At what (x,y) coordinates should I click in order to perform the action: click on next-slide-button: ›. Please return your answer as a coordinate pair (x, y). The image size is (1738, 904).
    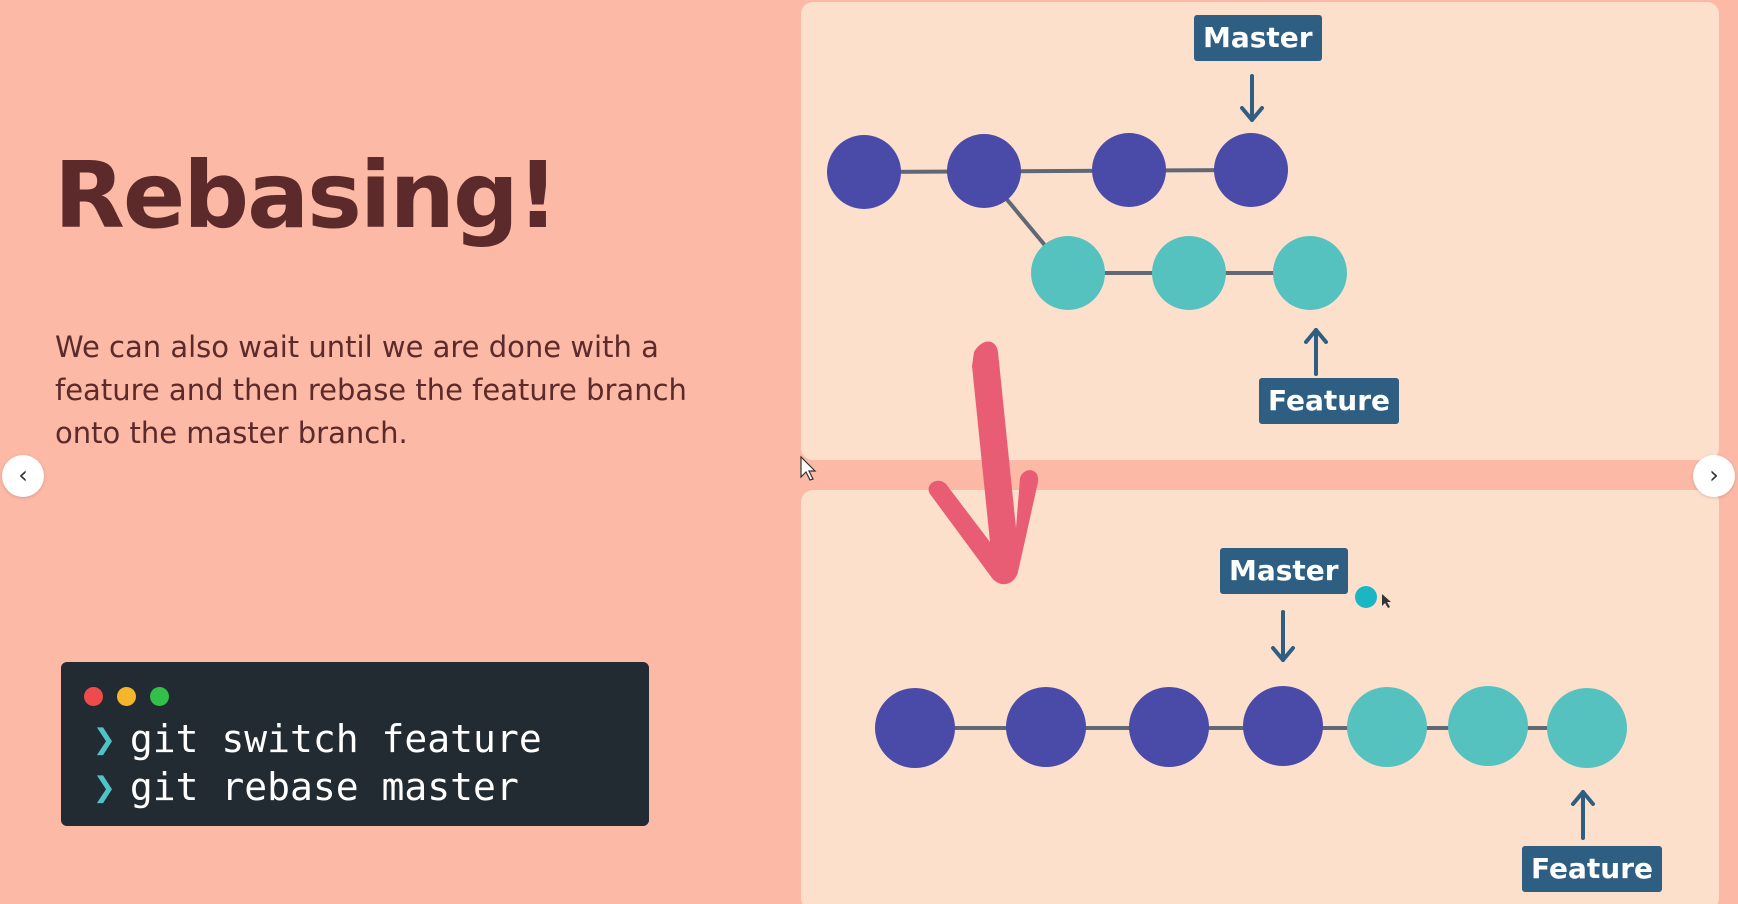
    Looking at the image, I should click on (1714, 476).